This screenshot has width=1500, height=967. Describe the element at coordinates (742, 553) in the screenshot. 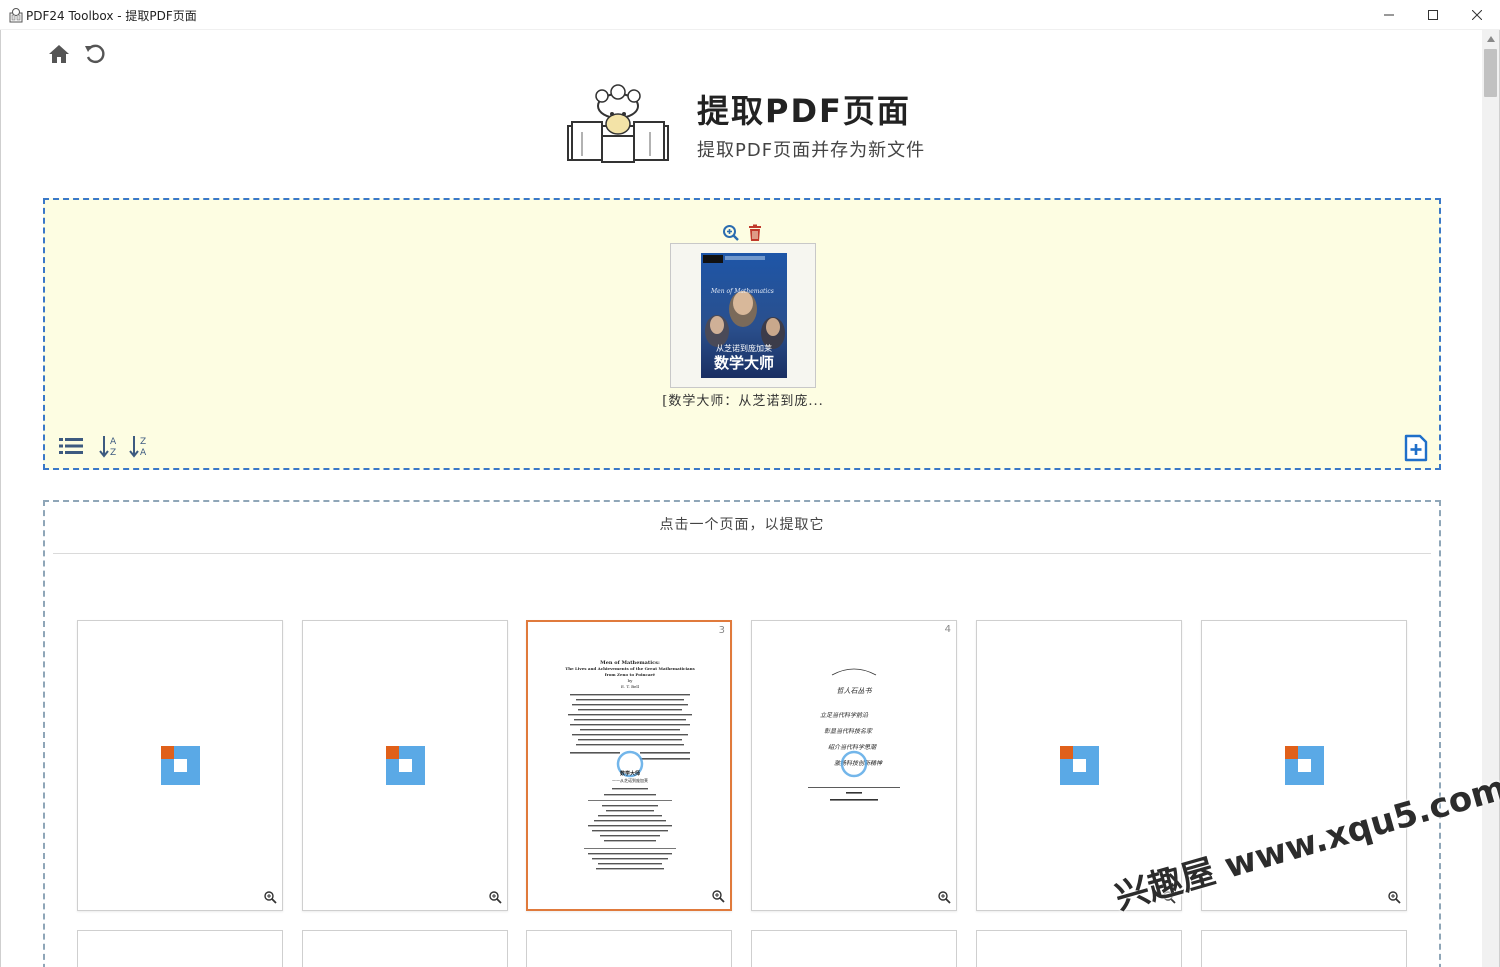

I see `divider` at that location.